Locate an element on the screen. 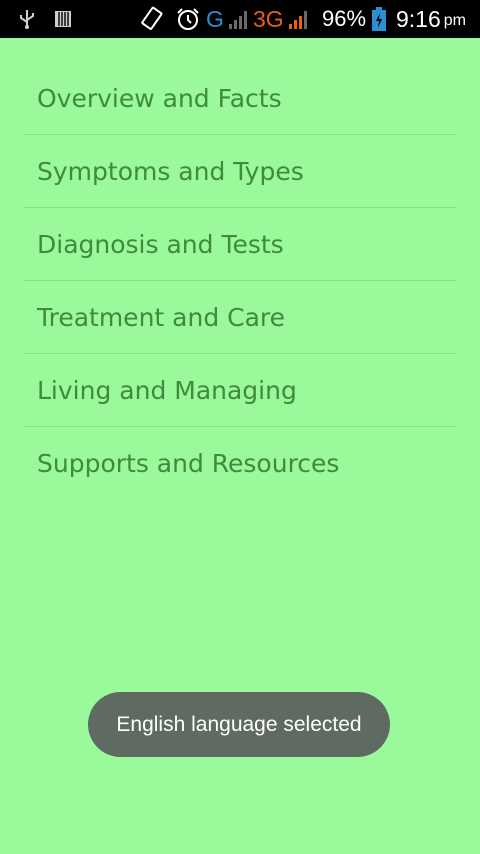 Image resolution: width=480 pixels, height=854 pixels. menu-item-overview: Overview and Facts is located at coordinates (240, 98).